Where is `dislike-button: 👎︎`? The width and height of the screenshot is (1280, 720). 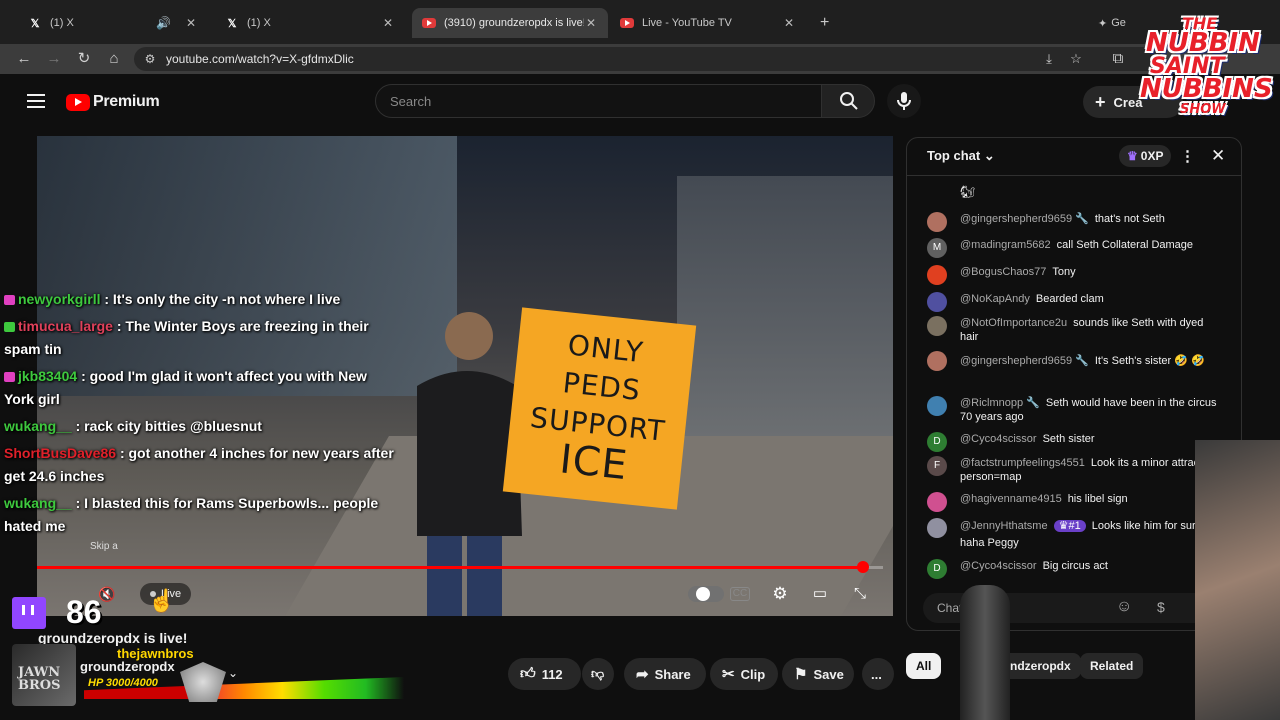
dislike-button: 👎︎ is located at coordinates (598, 674).